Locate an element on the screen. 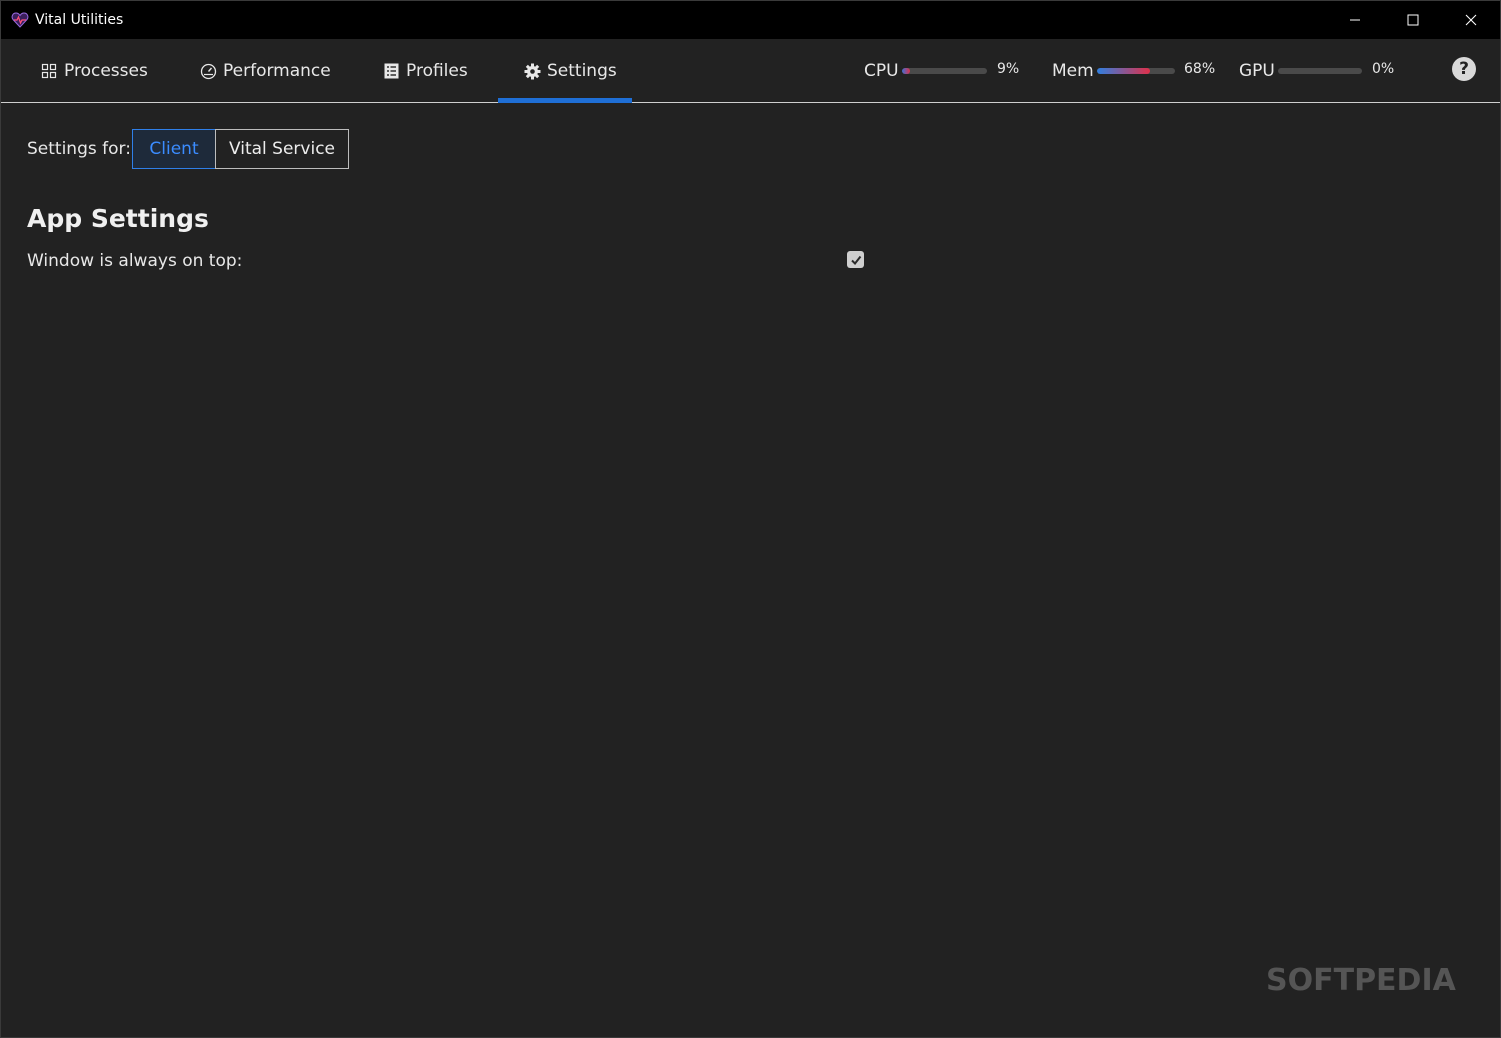 This screenshot has width=1501, height=1038. maximize-button is located at coordinates (1413, 20).